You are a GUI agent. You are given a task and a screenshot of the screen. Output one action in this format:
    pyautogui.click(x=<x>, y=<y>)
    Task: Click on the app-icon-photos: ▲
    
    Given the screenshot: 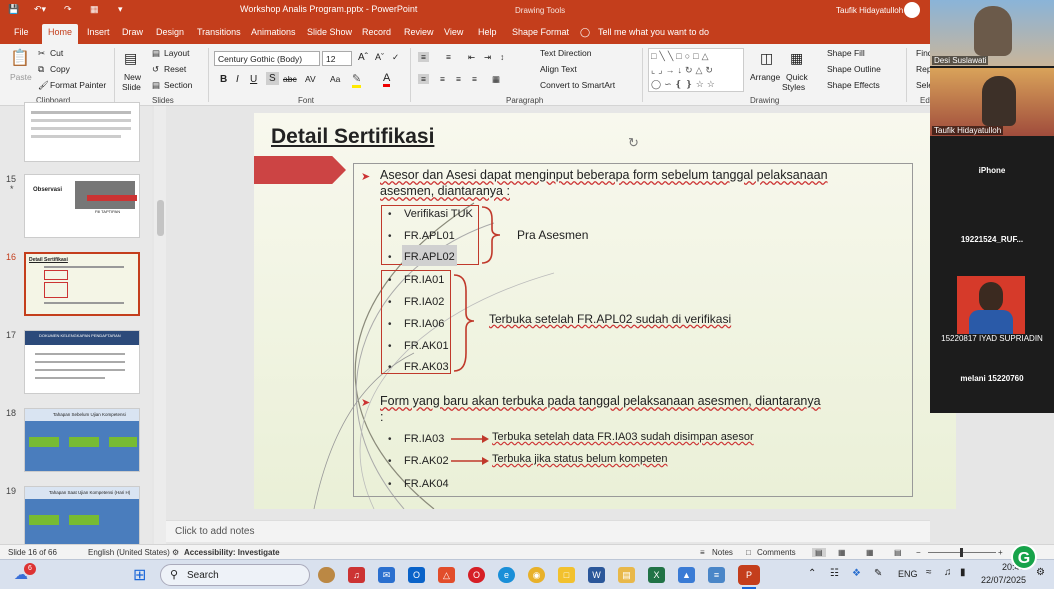 What is the action you would take?
    pyautogui.click(x=686, y=575)
    